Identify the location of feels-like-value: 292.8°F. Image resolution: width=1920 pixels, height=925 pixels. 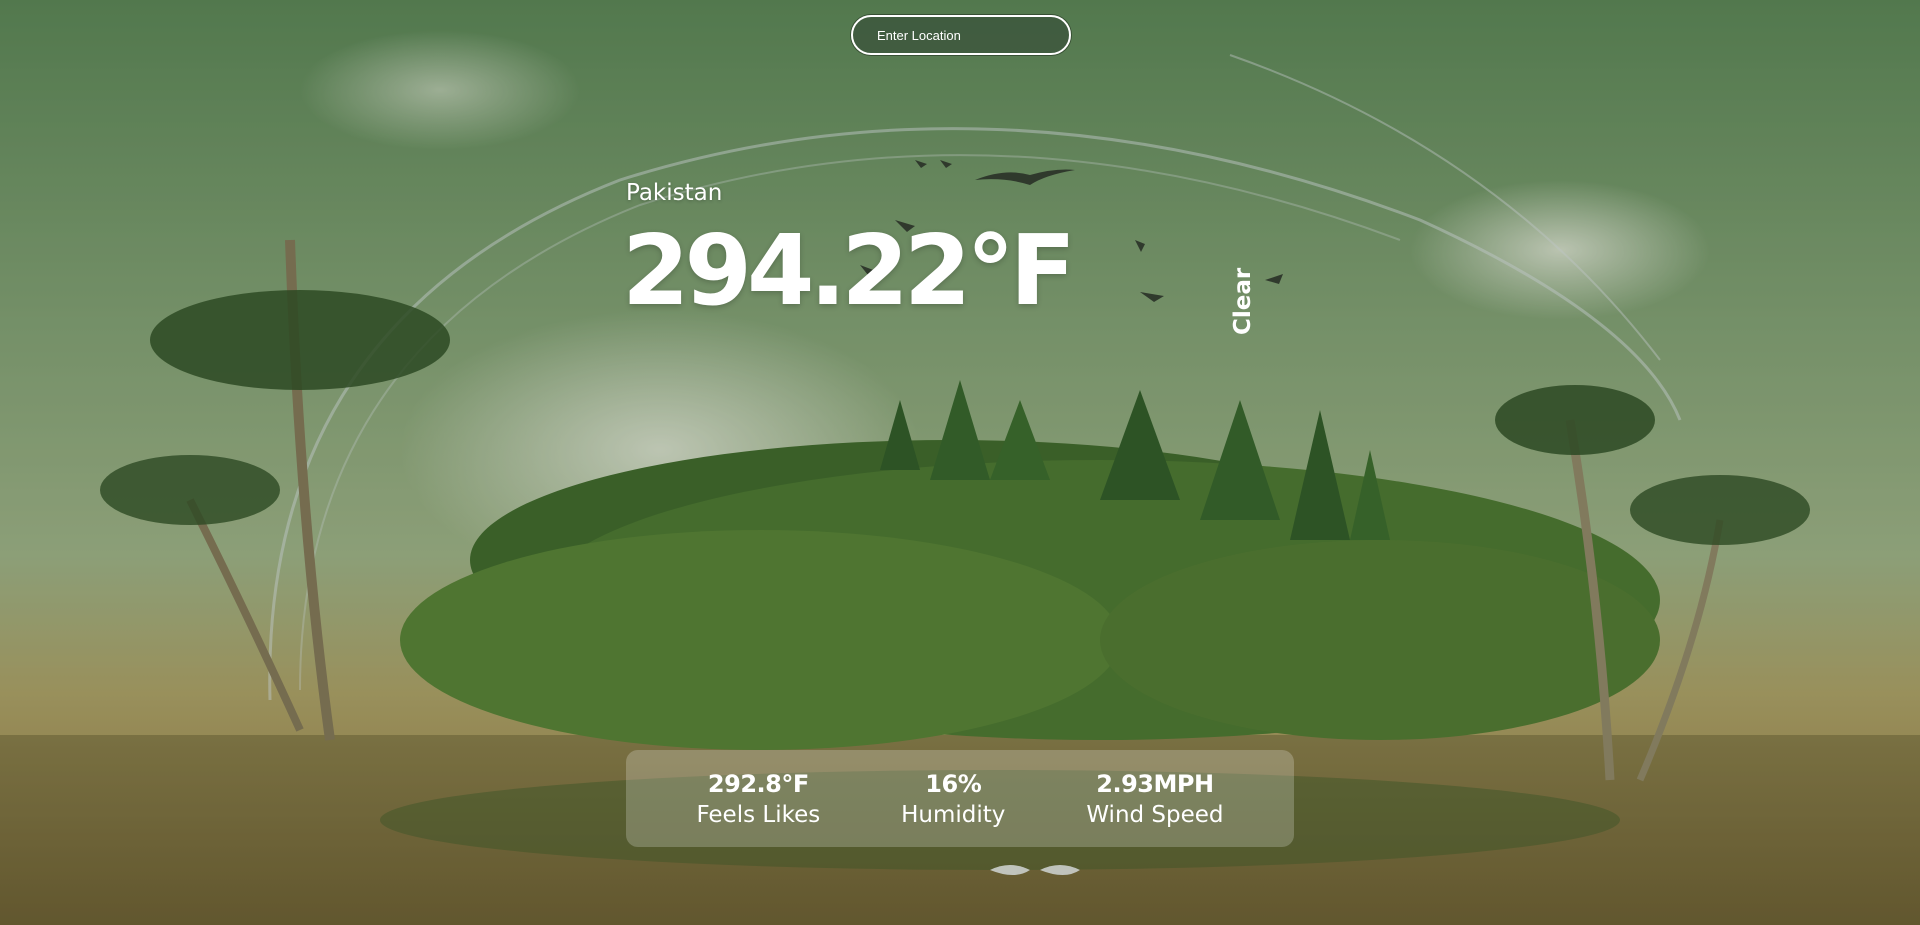
(758, 783).